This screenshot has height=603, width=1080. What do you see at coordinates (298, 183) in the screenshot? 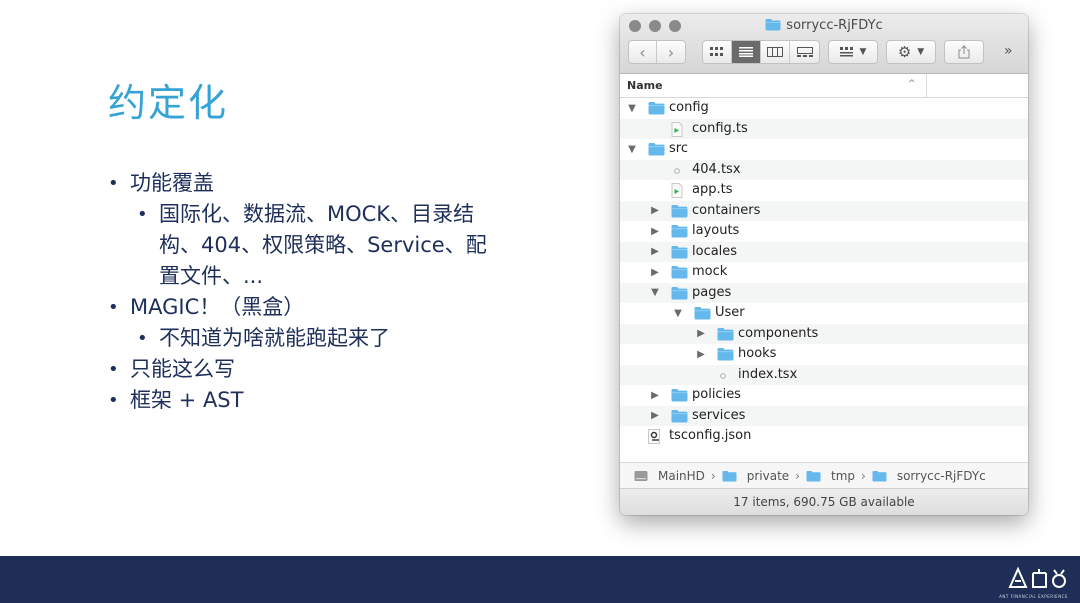
I see `bullet-item: 功能覆盖` at bounding box center [298, 183].